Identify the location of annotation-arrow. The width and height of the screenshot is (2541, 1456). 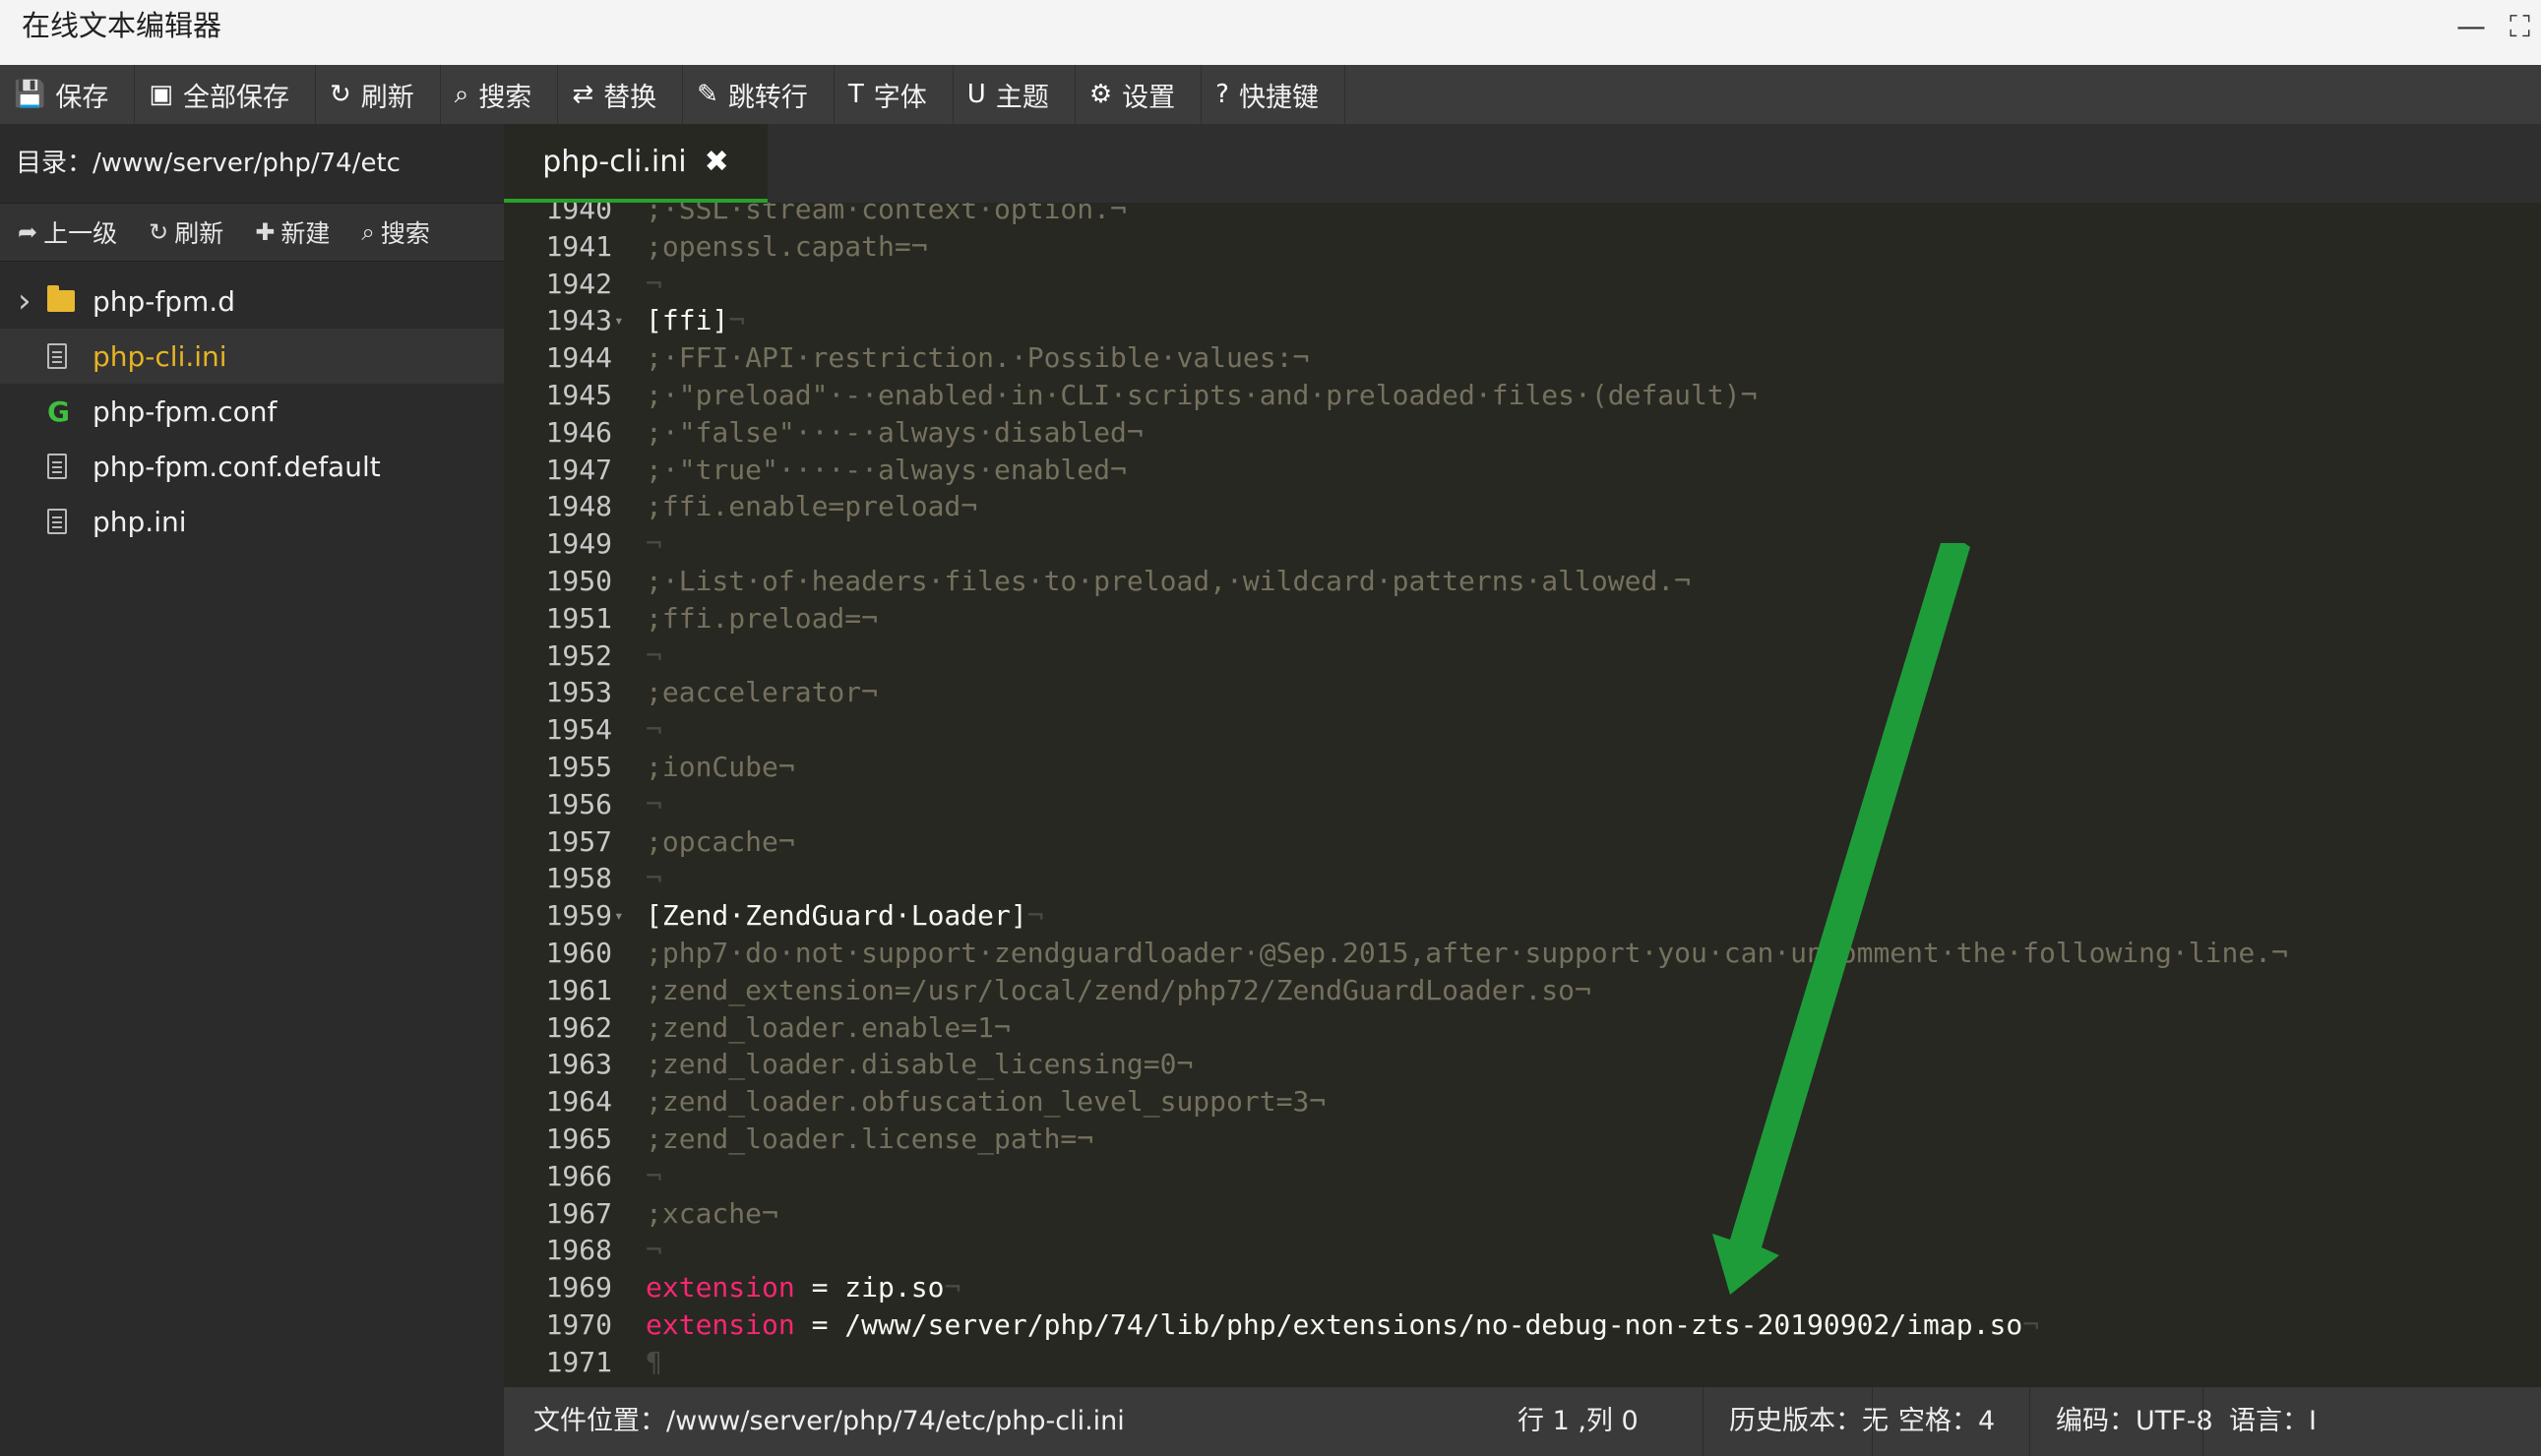
(1841, 919).